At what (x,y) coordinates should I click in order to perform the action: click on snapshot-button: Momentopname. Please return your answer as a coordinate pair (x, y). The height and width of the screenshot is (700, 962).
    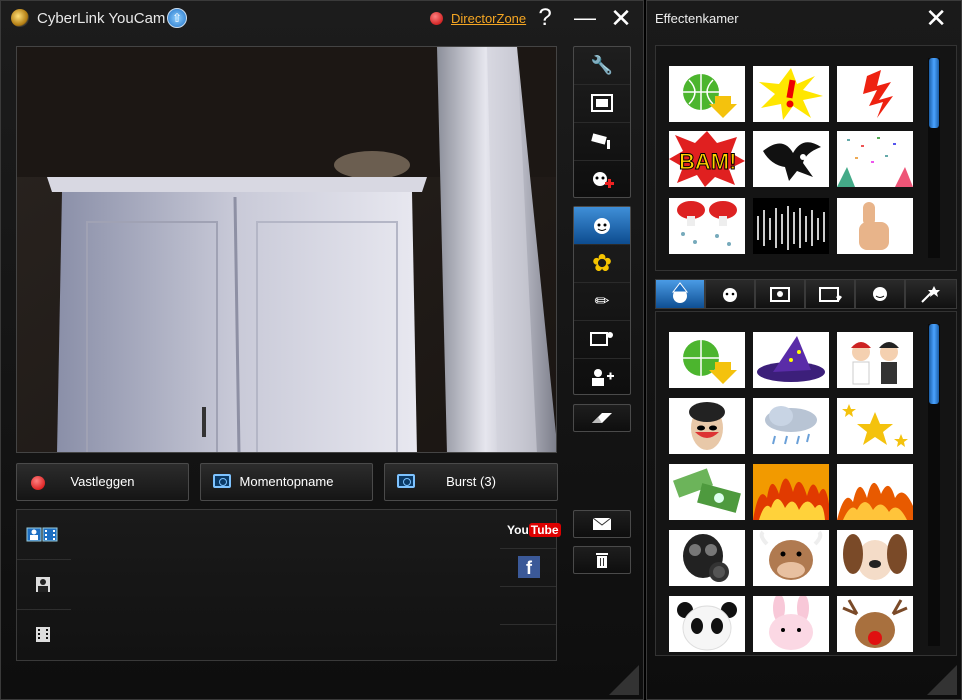
    Looking at the image, I should click on (286, 482).